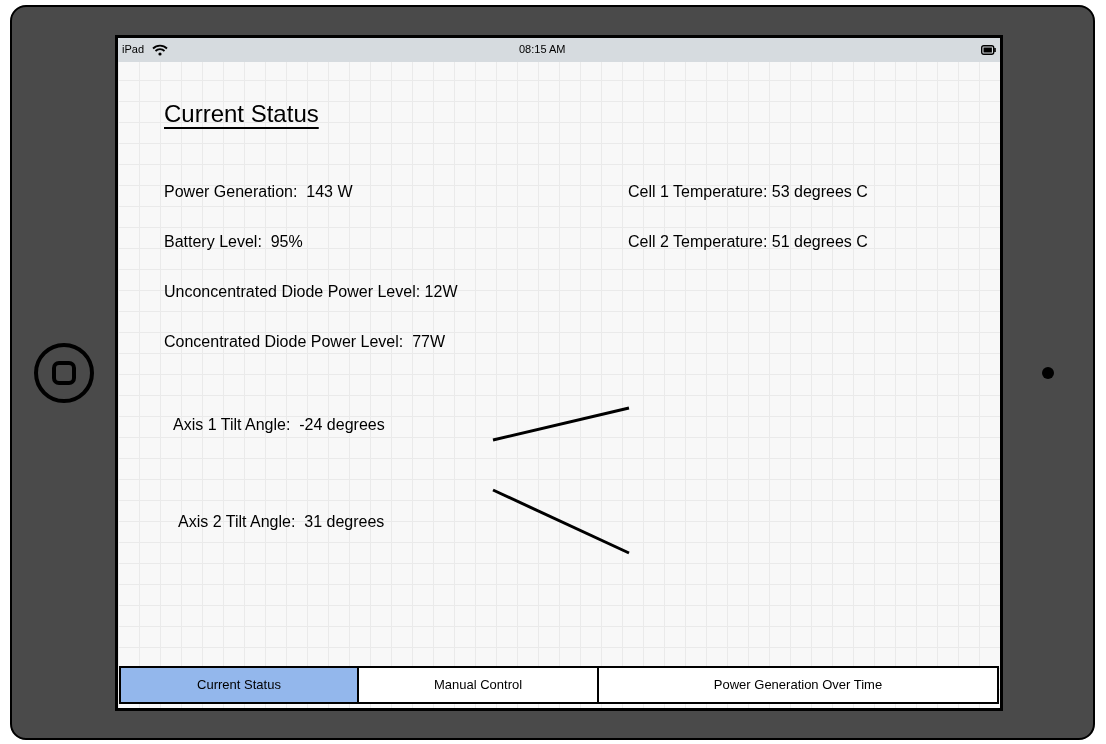 The width and height of the screenshot is (1106, 744). I want to click on status-reading: Cell 2 Temperature: 51 degrees C, so click(748, 240).